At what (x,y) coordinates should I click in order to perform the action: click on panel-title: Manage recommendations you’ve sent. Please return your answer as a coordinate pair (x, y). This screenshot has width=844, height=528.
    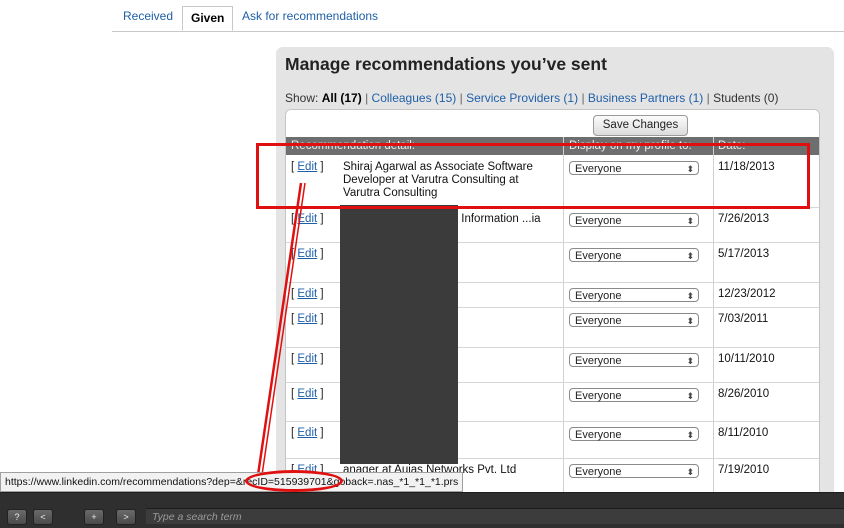
    Looking at the image, I should click on (446, 64).